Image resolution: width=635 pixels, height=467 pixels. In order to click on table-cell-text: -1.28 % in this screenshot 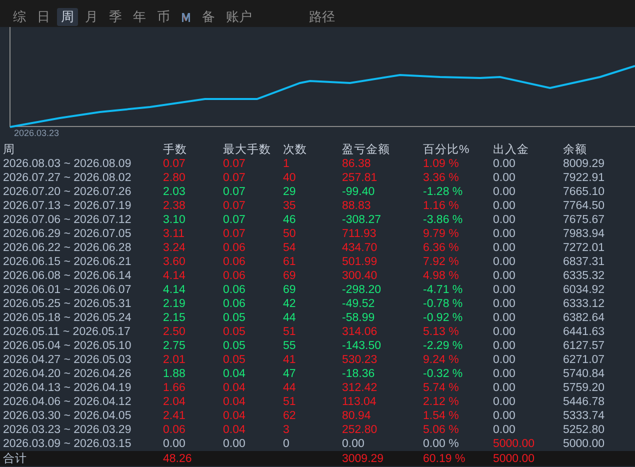, I will do `click(443, 192)`.